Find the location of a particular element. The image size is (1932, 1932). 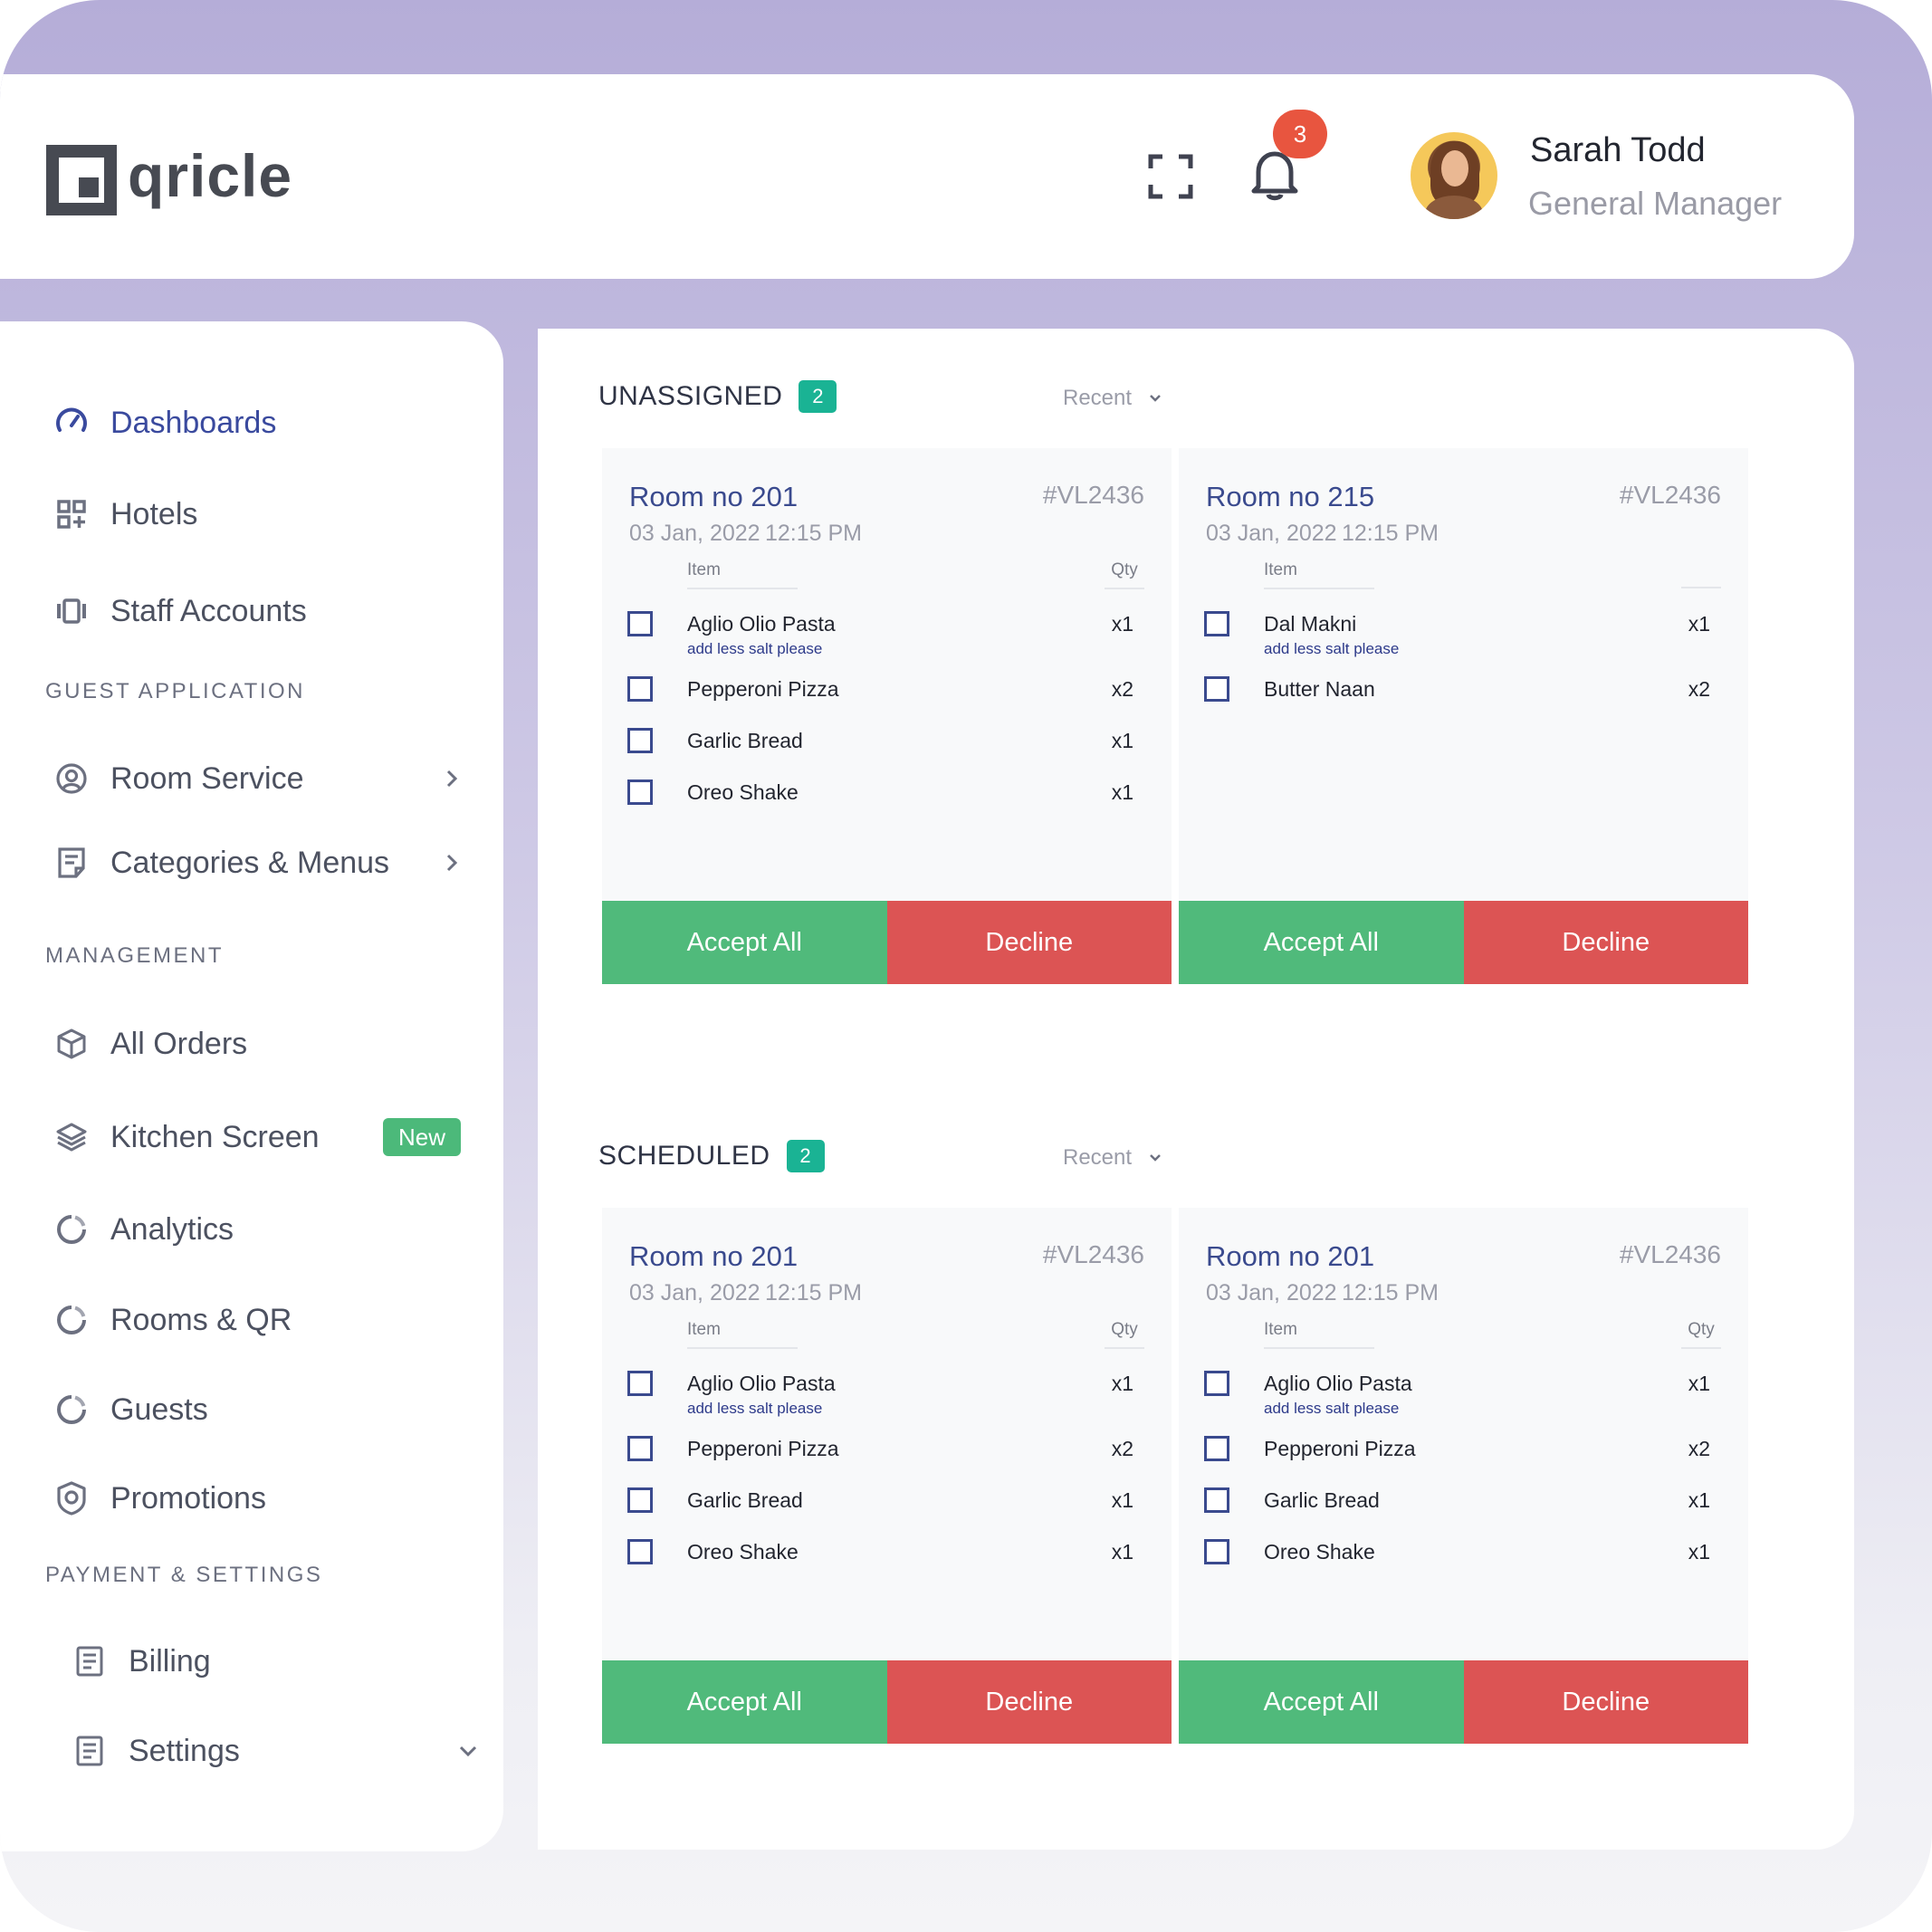

sidebar-item-guests: Guests is located at coordinates (131, 1409).